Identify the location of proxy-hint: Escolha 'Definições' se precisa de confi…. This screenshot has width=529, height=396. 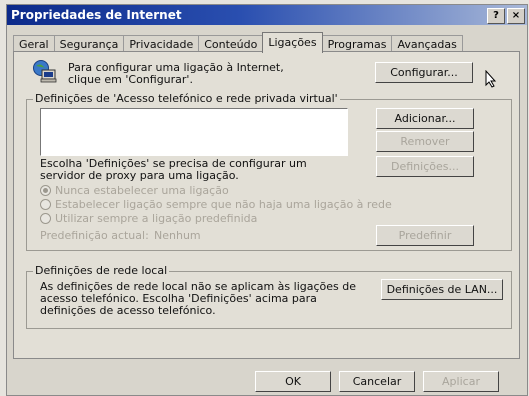
(173, 169).